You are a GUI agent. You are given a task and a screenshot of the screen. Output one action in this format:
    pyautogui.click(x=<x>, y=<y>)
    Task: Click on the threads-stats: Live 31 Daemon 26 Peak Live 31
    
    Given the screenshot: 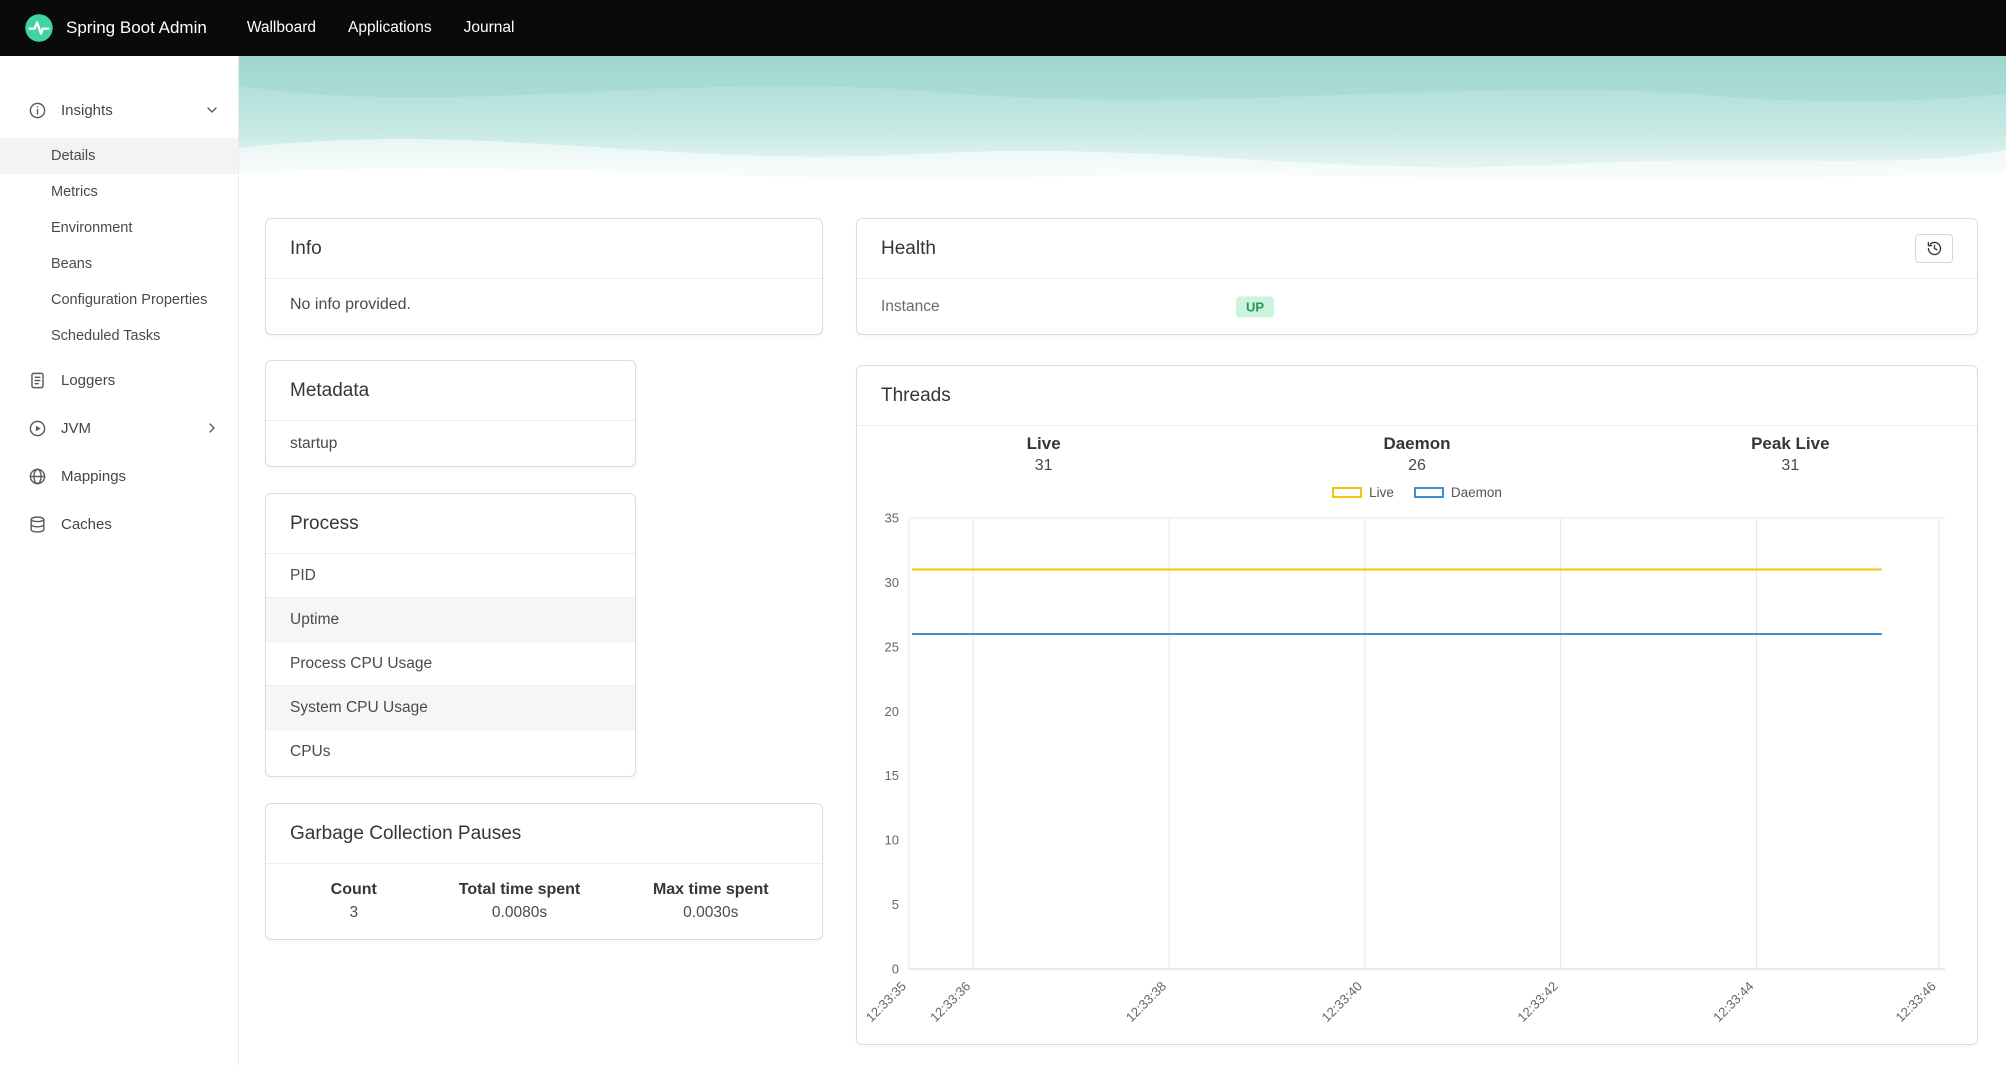 What is the action you would take?
    pyautogui.click(x=1417, y=454)
    